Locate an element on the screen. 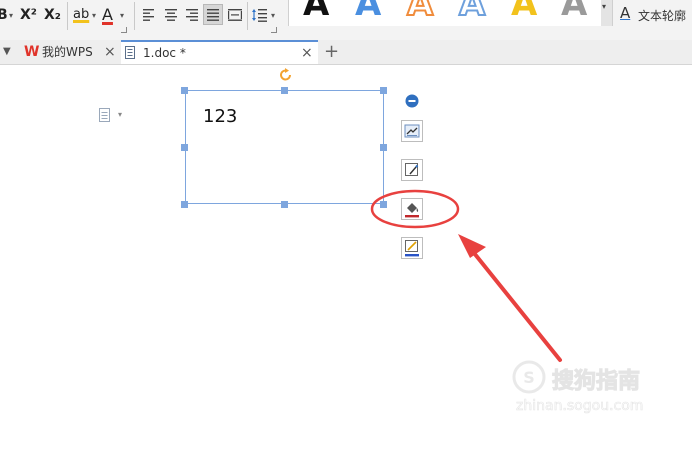 This screenshot has width=692, height=449. annotation-ellipse is located at coordinates (415, 209).